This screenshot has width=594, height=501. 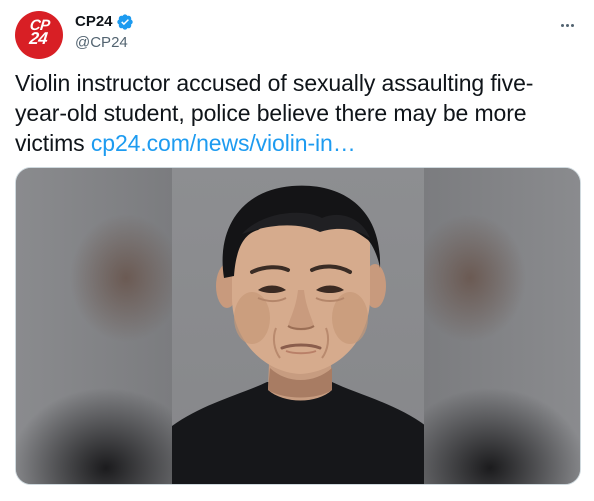 I want to click on avatar-logo-text-2: 24, so click(x=38, y=38).